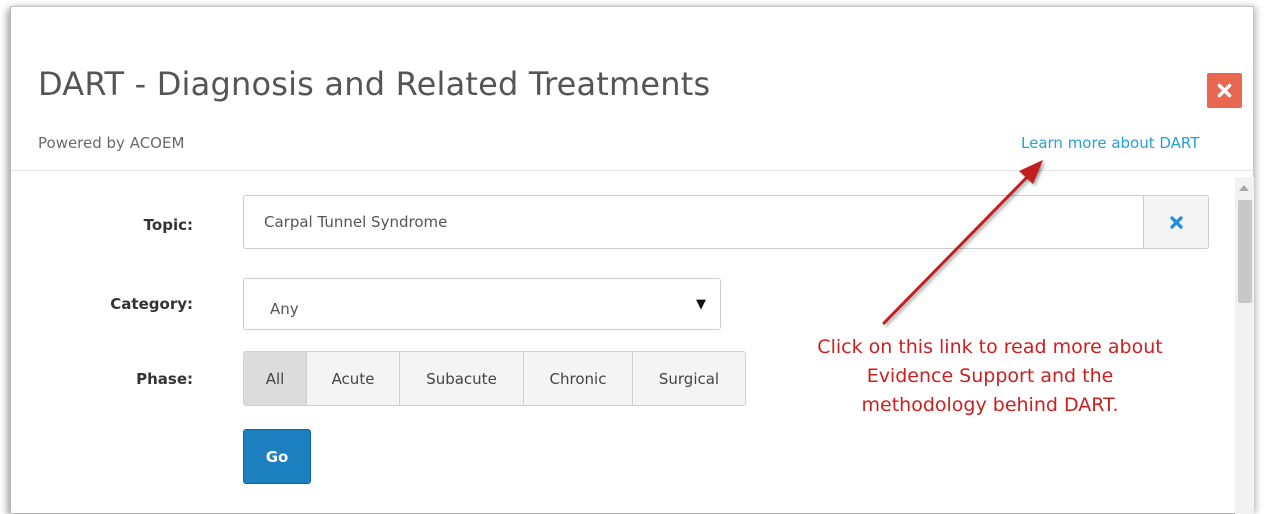  What do you see at coordinates (693, 222) in the screenshot?
I see `topic-value: Carpal Tunnel Syndrome` at bounding box center [693, 222].